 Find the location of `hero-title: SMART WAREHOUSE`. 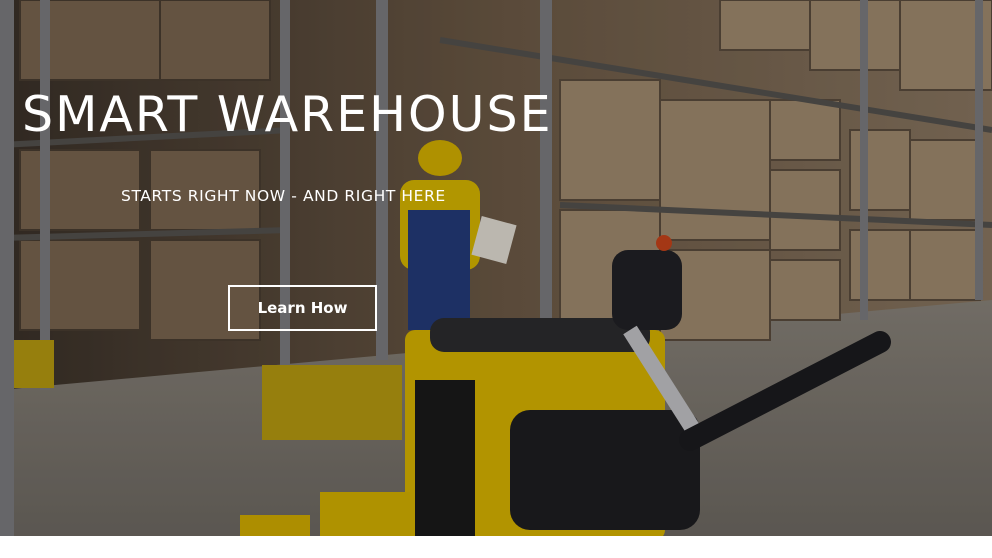

hero-title: SMART WAREHOUSE is located at coordinates (287, 114).